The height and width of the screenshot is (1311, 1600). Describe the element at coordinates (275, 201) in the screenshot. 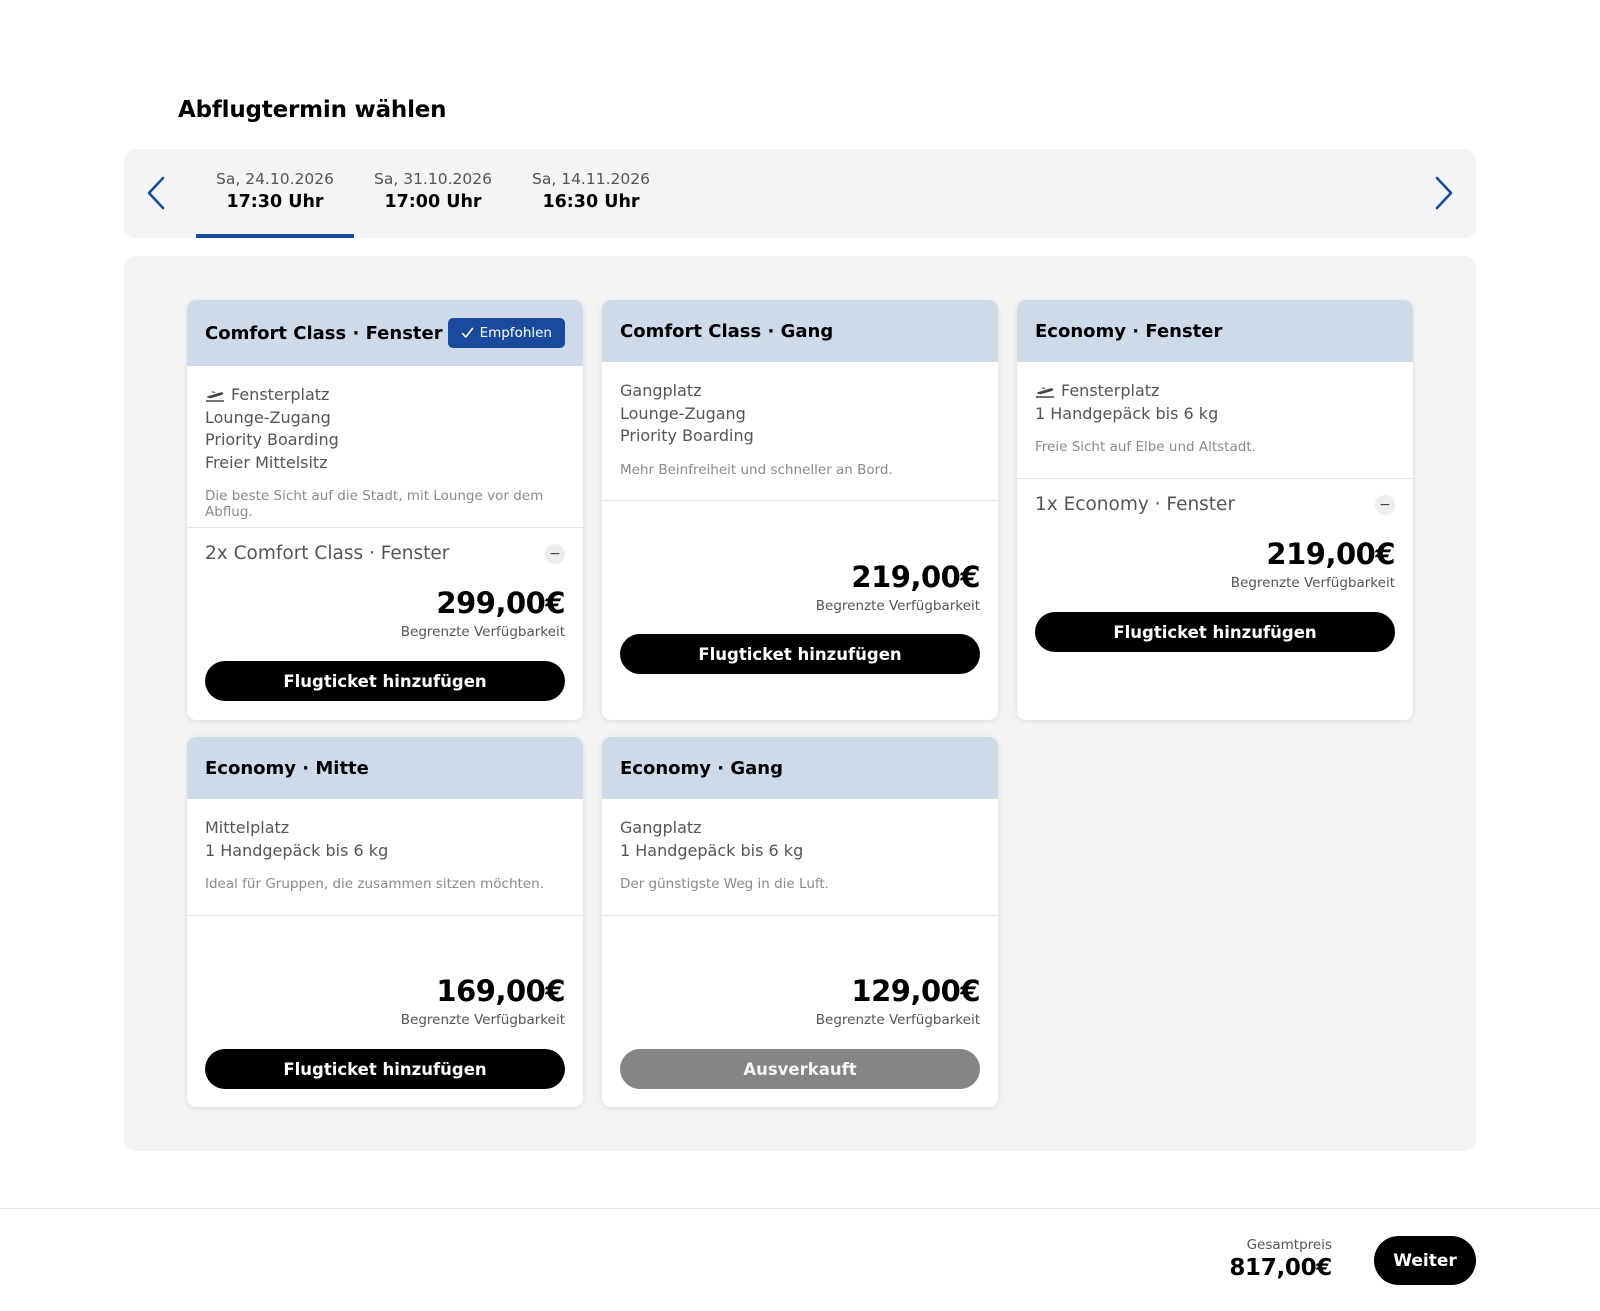

I see `date-tab-time: 17:30 Uhr` at that location.